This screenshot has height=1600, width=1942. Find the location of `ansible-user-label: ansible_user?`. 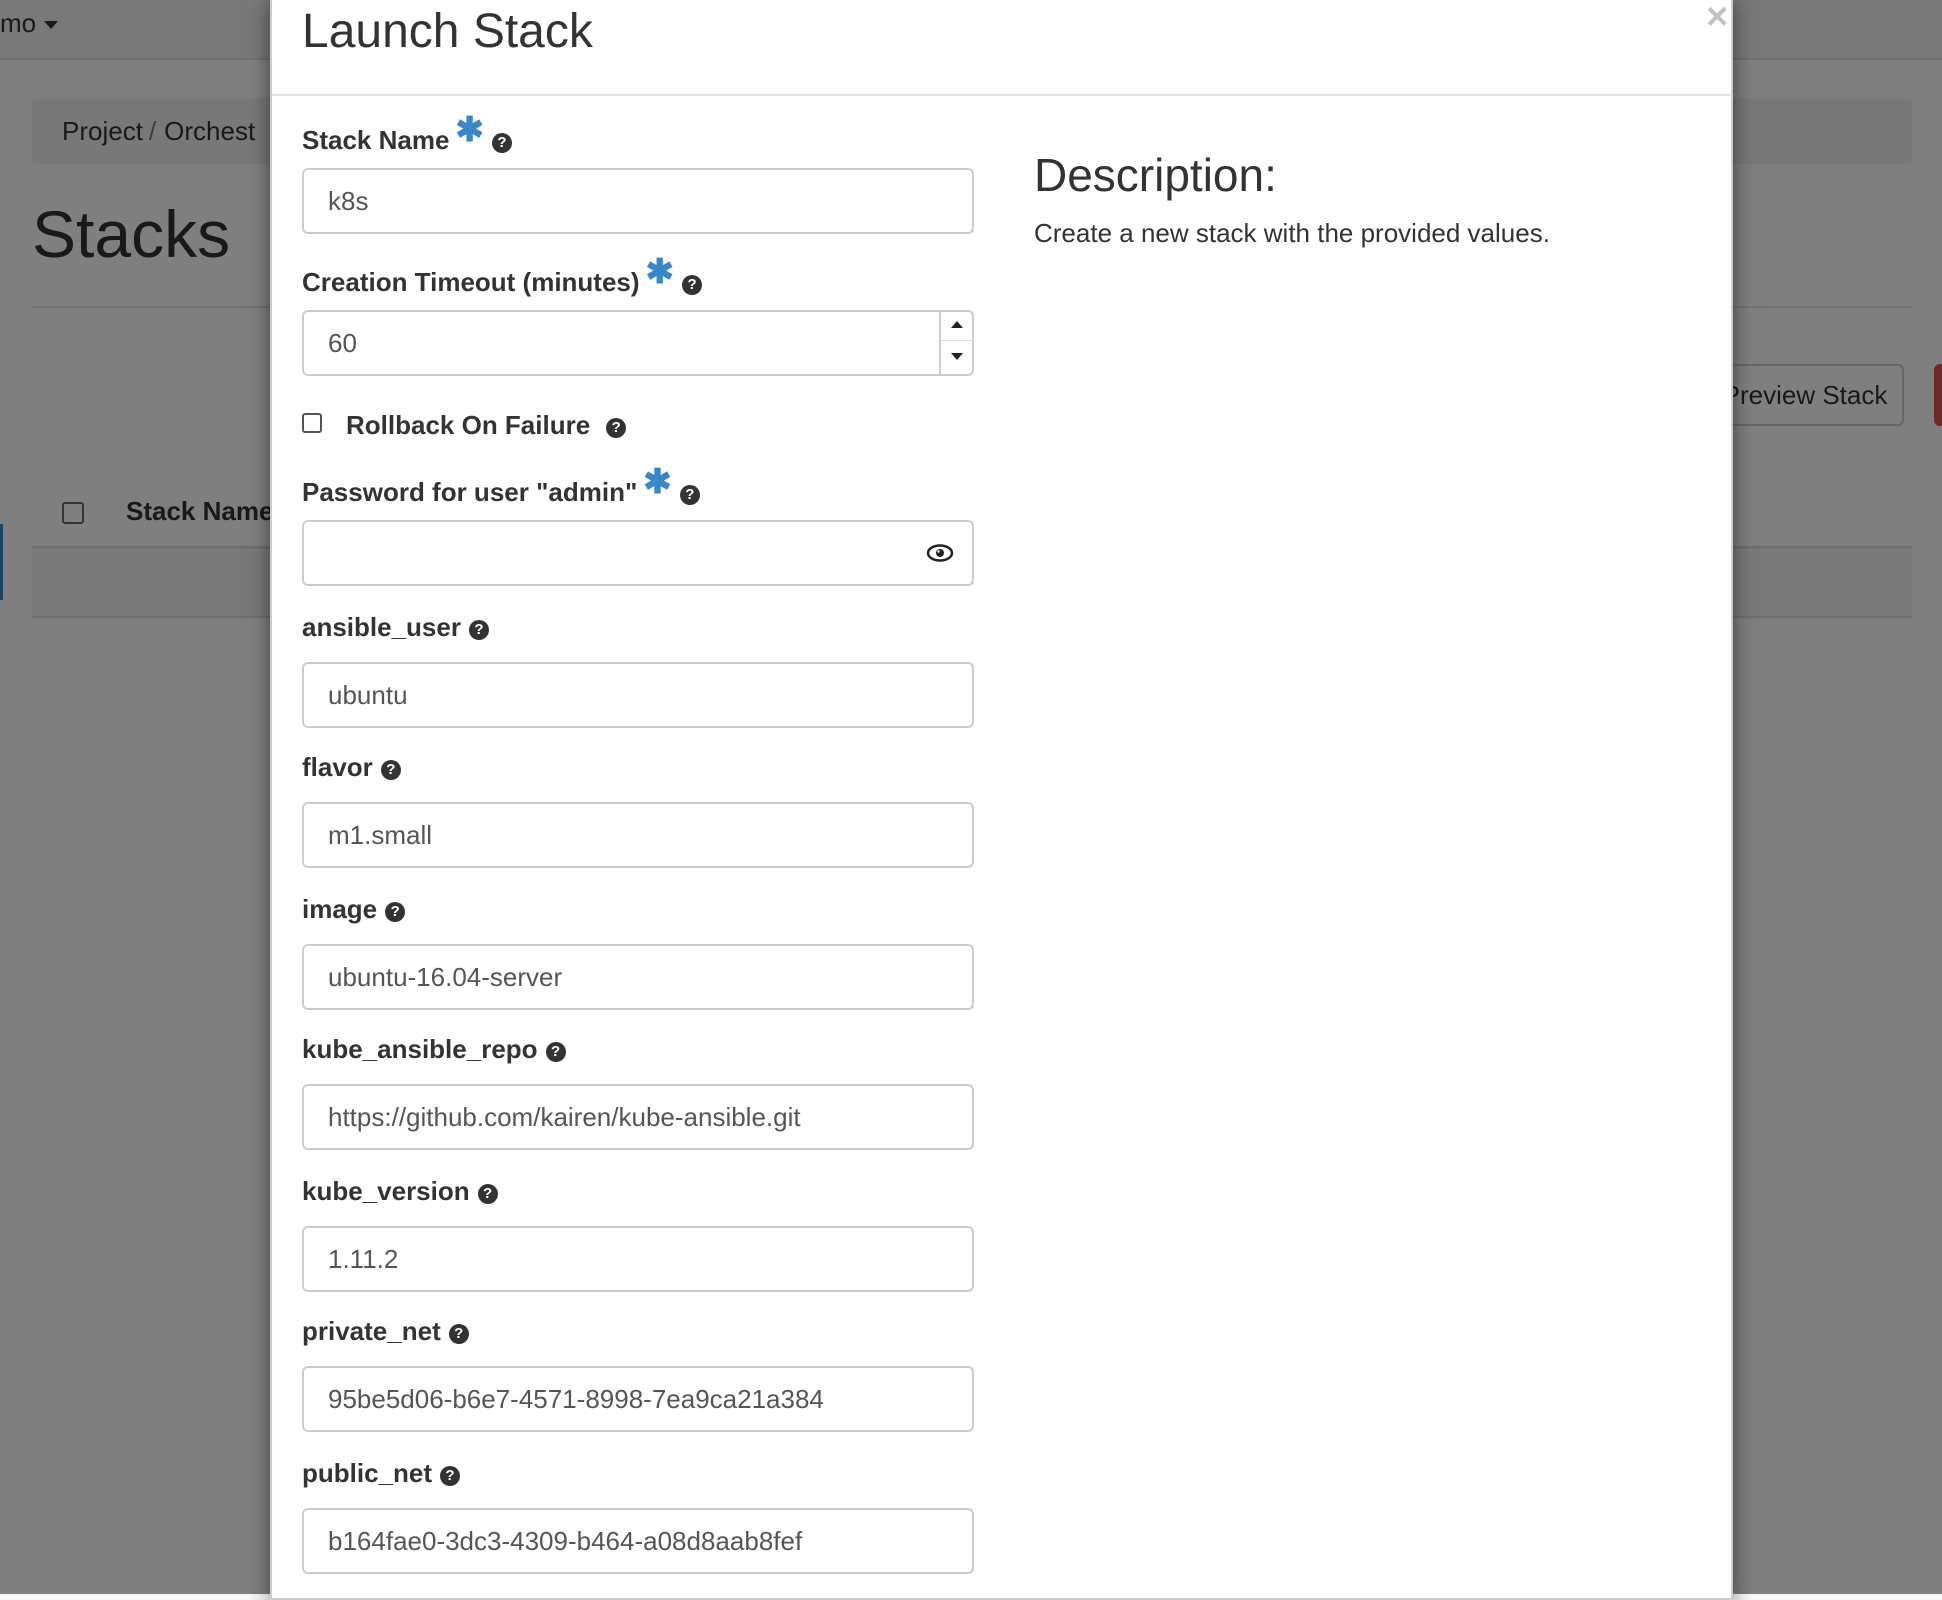

ansible-user-label: ansible_user? is located at coordinates (395, 627).